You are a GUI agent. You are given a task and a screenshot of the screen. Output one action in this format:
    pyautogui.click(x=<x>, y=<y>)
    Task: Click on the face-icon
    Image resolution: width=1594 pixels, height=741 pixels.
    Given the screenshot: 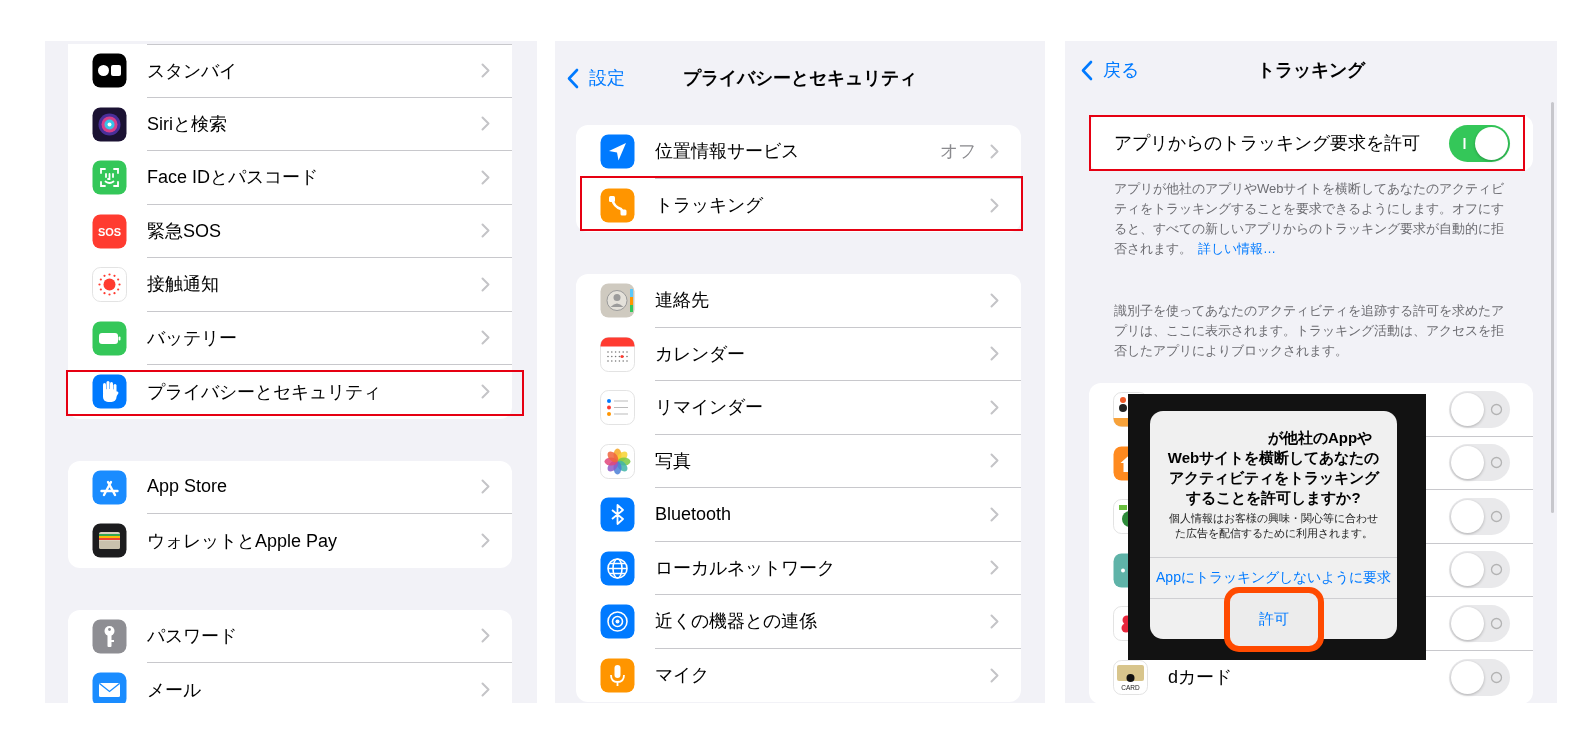 What is the action you would take?
    pyautogui.click(x=109, y=178)
    